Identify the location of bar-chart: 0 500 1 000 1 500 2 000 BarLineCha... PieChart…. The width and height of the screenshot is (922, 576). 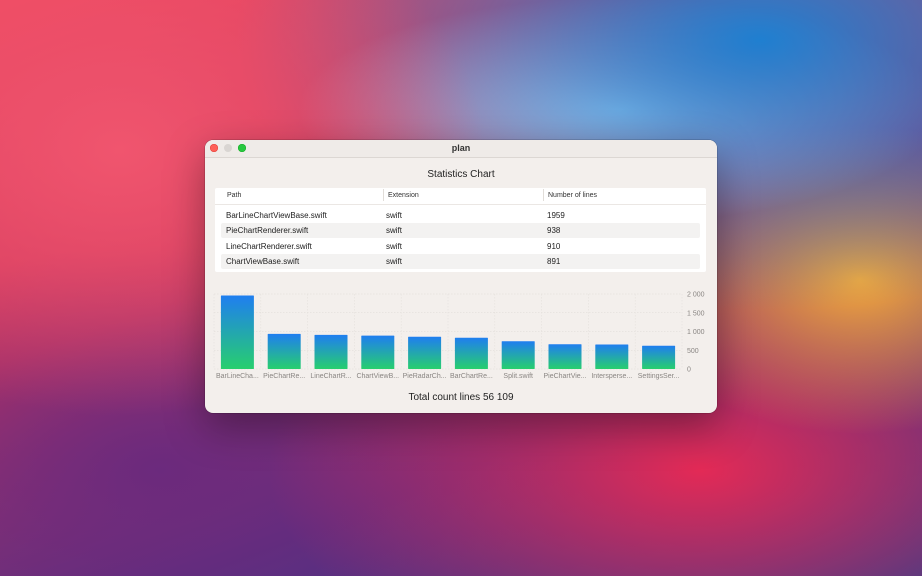
(459, 336).